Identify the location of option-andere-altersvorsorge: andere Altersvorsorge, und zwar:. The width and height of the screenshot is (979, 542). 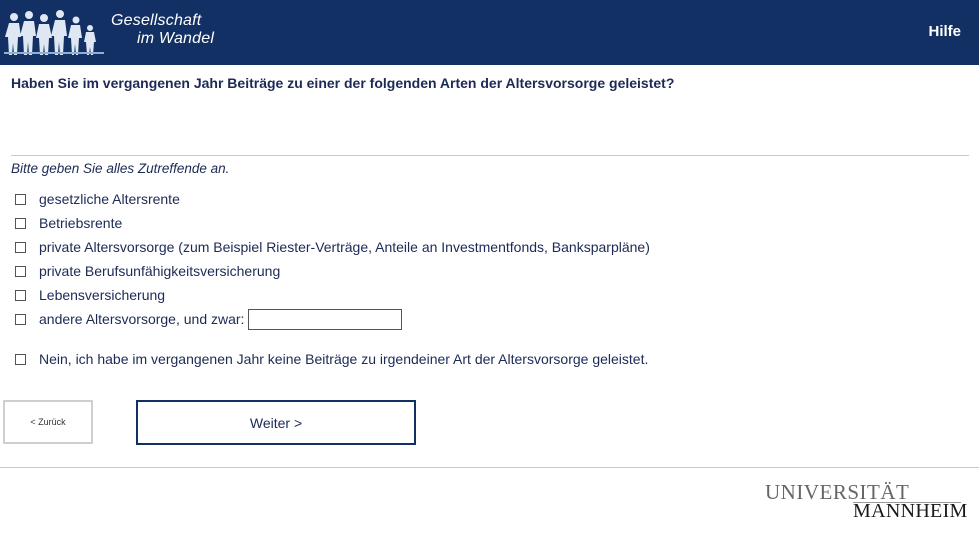
(209, 319).